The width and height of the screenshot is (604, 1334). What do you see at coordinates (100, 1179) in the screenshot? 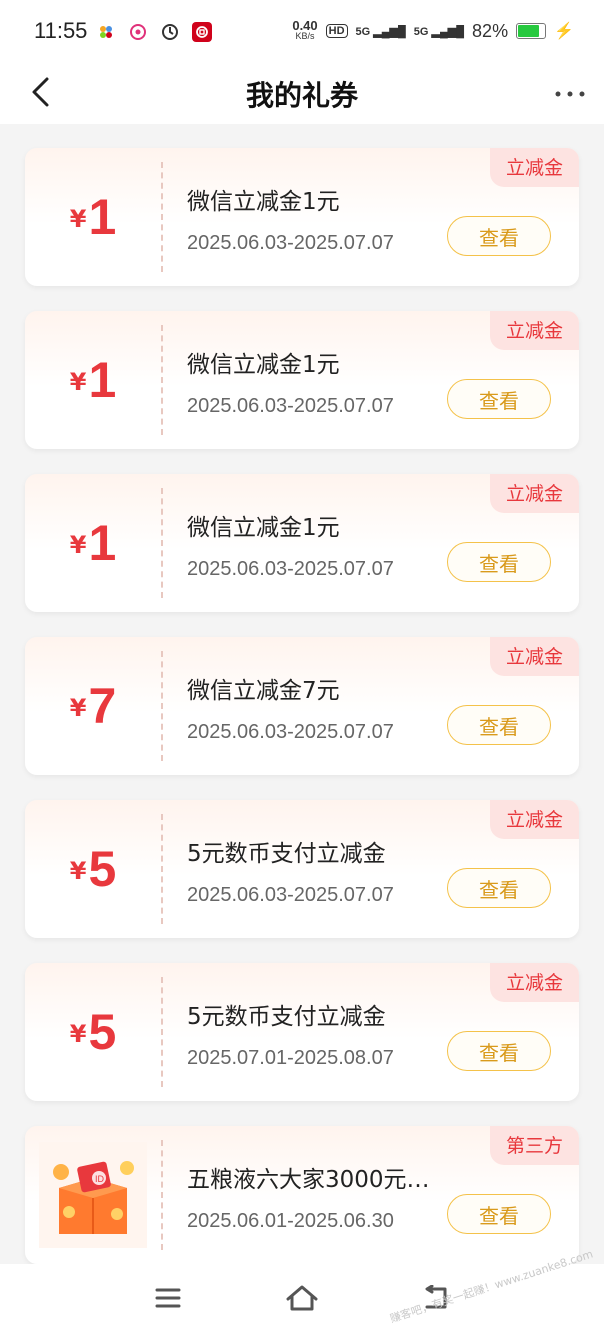
I see `svg-text: ID` at bounding box center [100, 1179].